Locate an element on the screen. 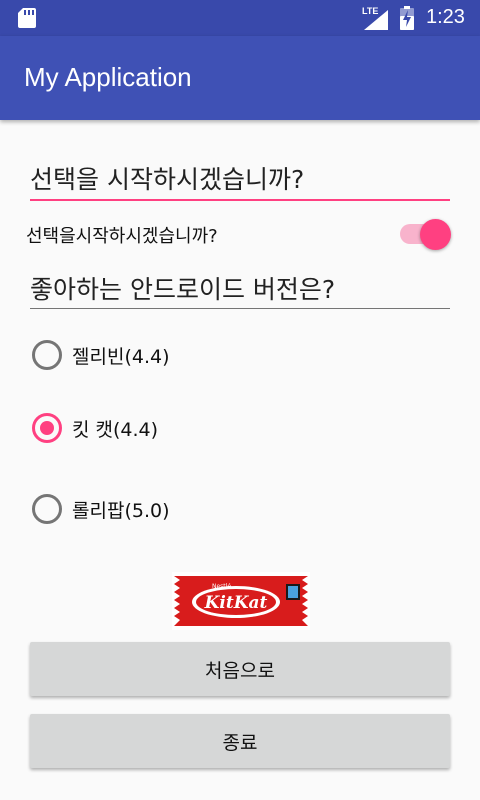  radio-label: 킷 캣(4.4) is located at coordinates (115, 429).